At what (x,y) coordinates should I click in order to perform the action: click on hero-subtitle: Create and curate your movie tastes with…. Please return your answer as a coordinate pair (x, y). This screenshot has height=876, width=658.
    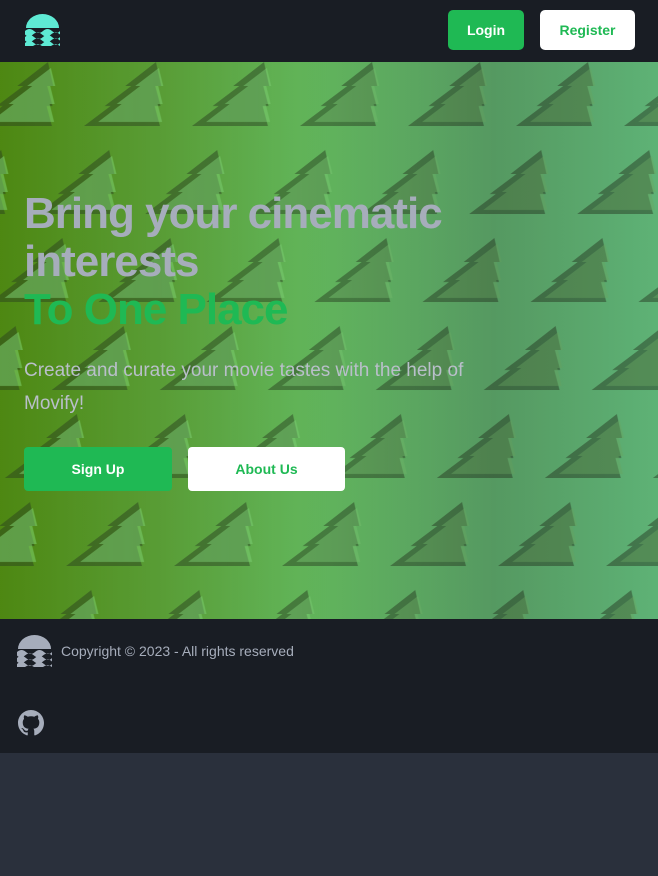
    Looking at the image, I should click on (244, 387).